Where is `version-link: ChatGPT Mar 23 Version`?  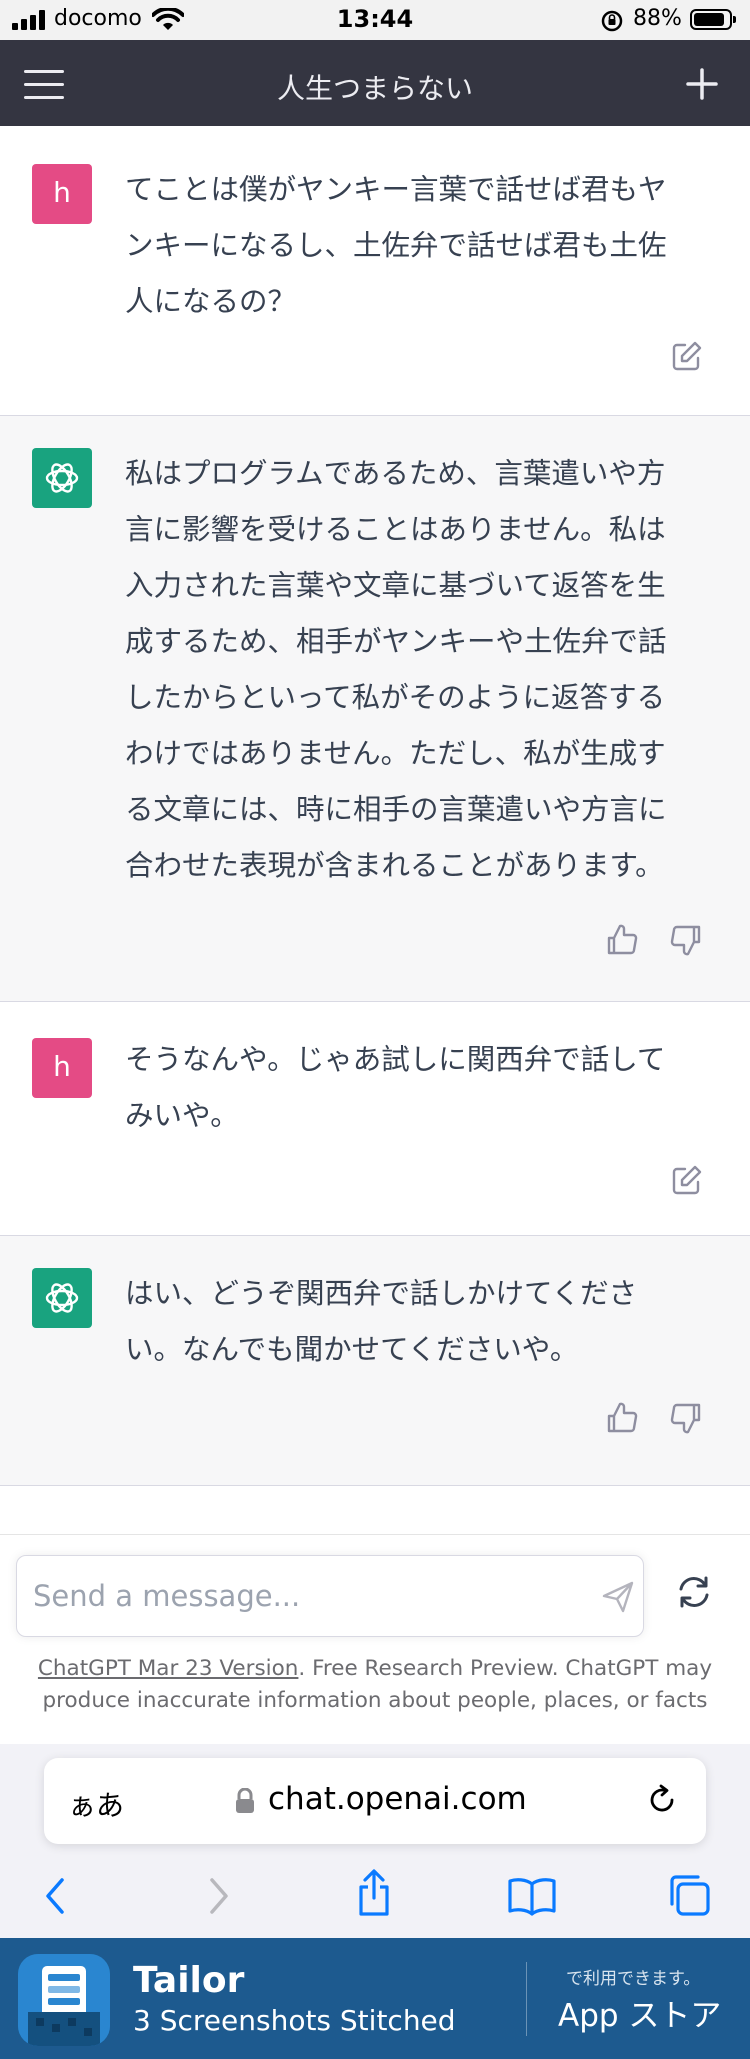 version-link: ChatGPT Mar 23 Version is located at coordinates (168, 1668).